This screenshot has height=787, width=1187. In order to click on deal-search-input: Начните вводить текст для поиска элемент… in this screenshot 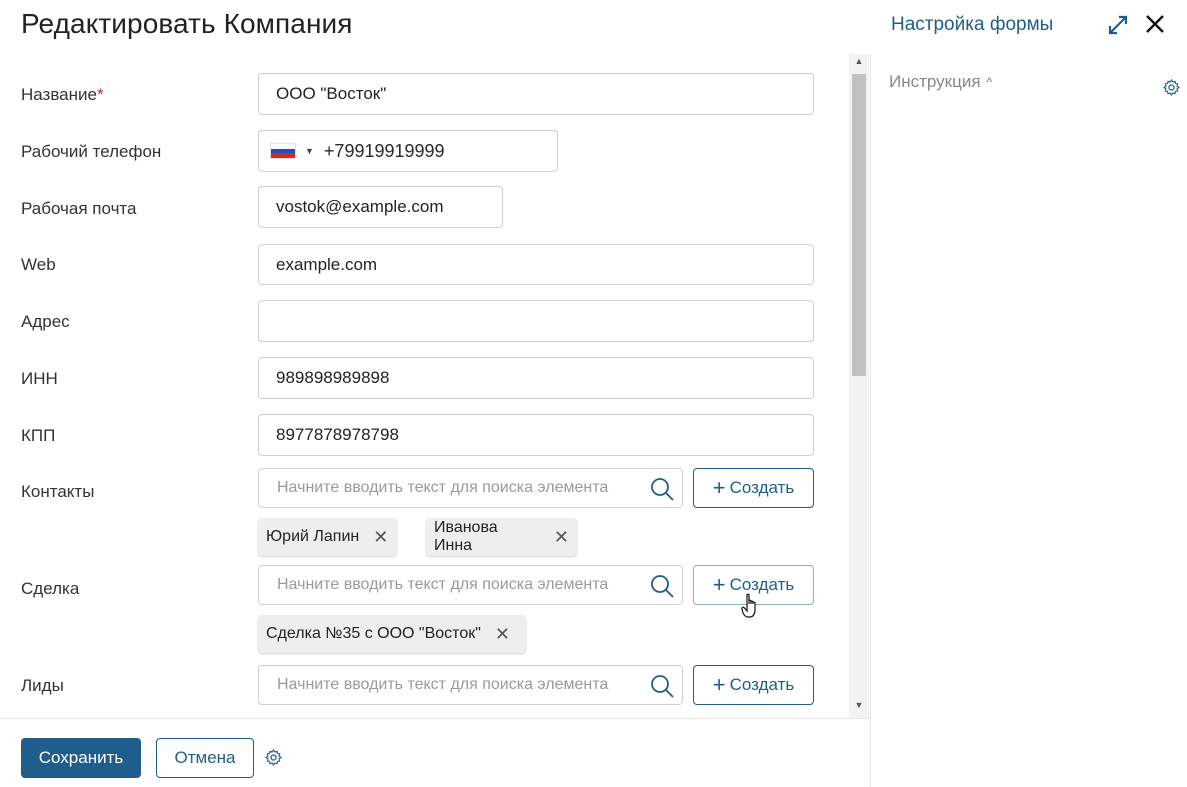, I will do `click(470, 585)`.